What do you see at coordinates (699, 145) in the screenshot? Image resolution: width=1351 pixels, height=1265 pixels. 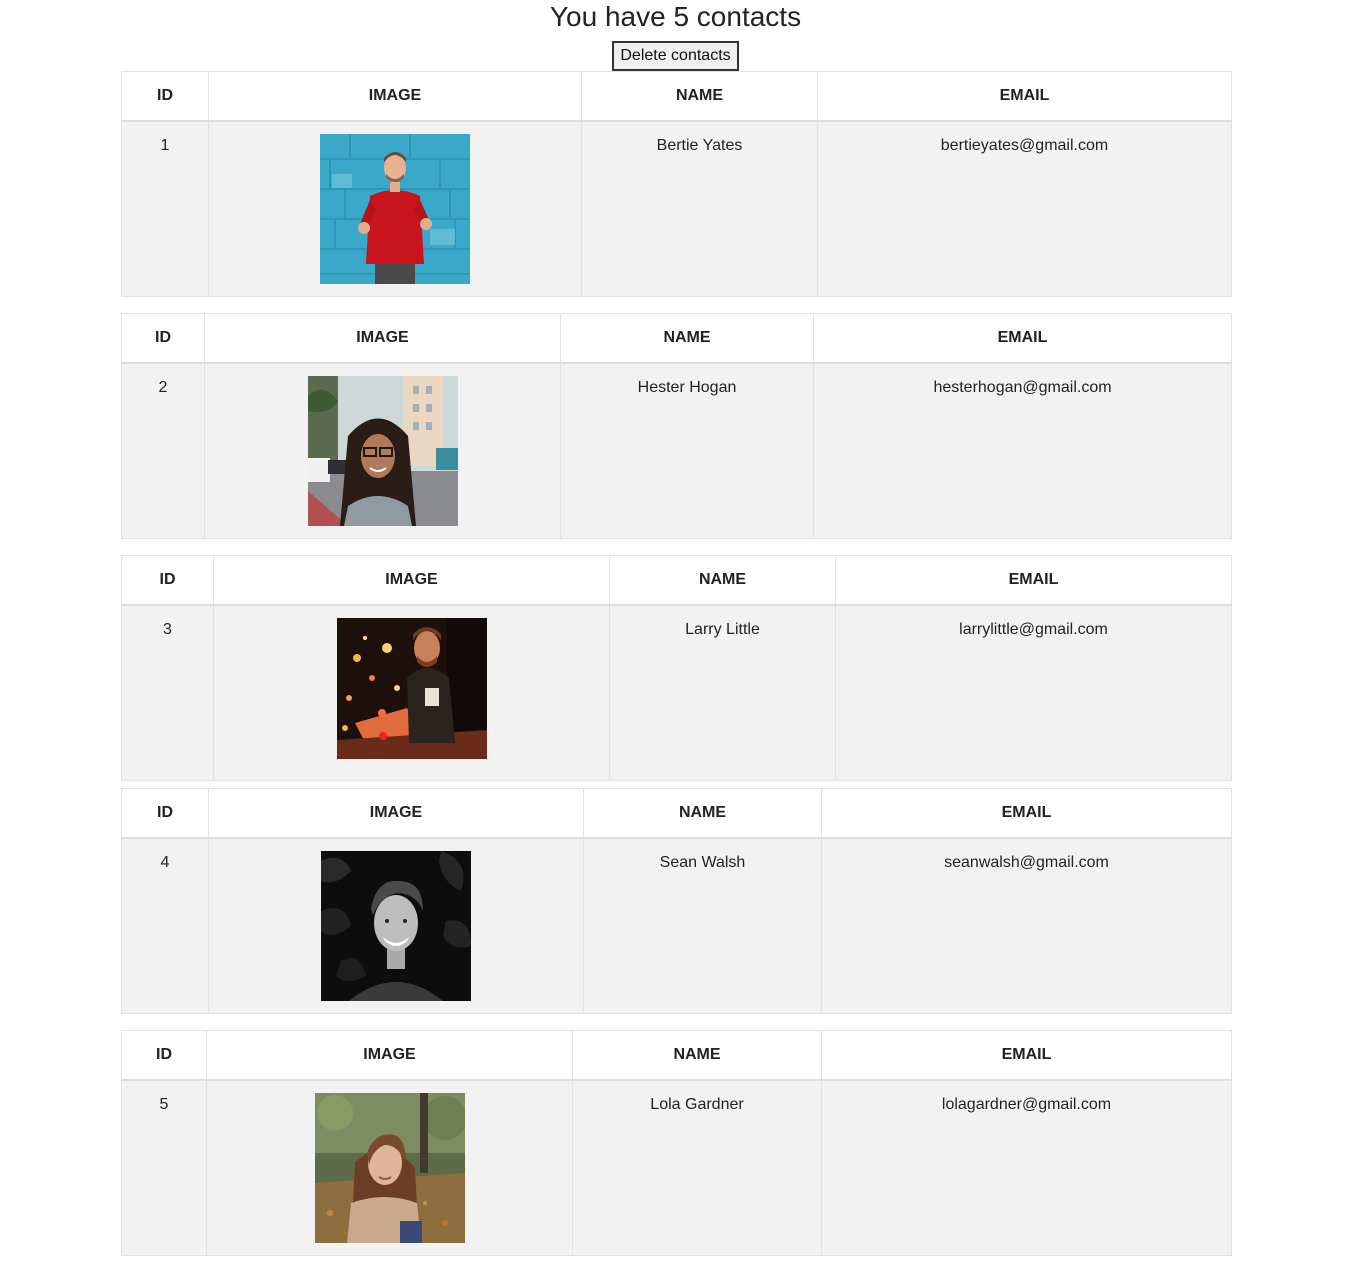 I see `contact-name: Bertie Yates` at bounding box center [699, 145].